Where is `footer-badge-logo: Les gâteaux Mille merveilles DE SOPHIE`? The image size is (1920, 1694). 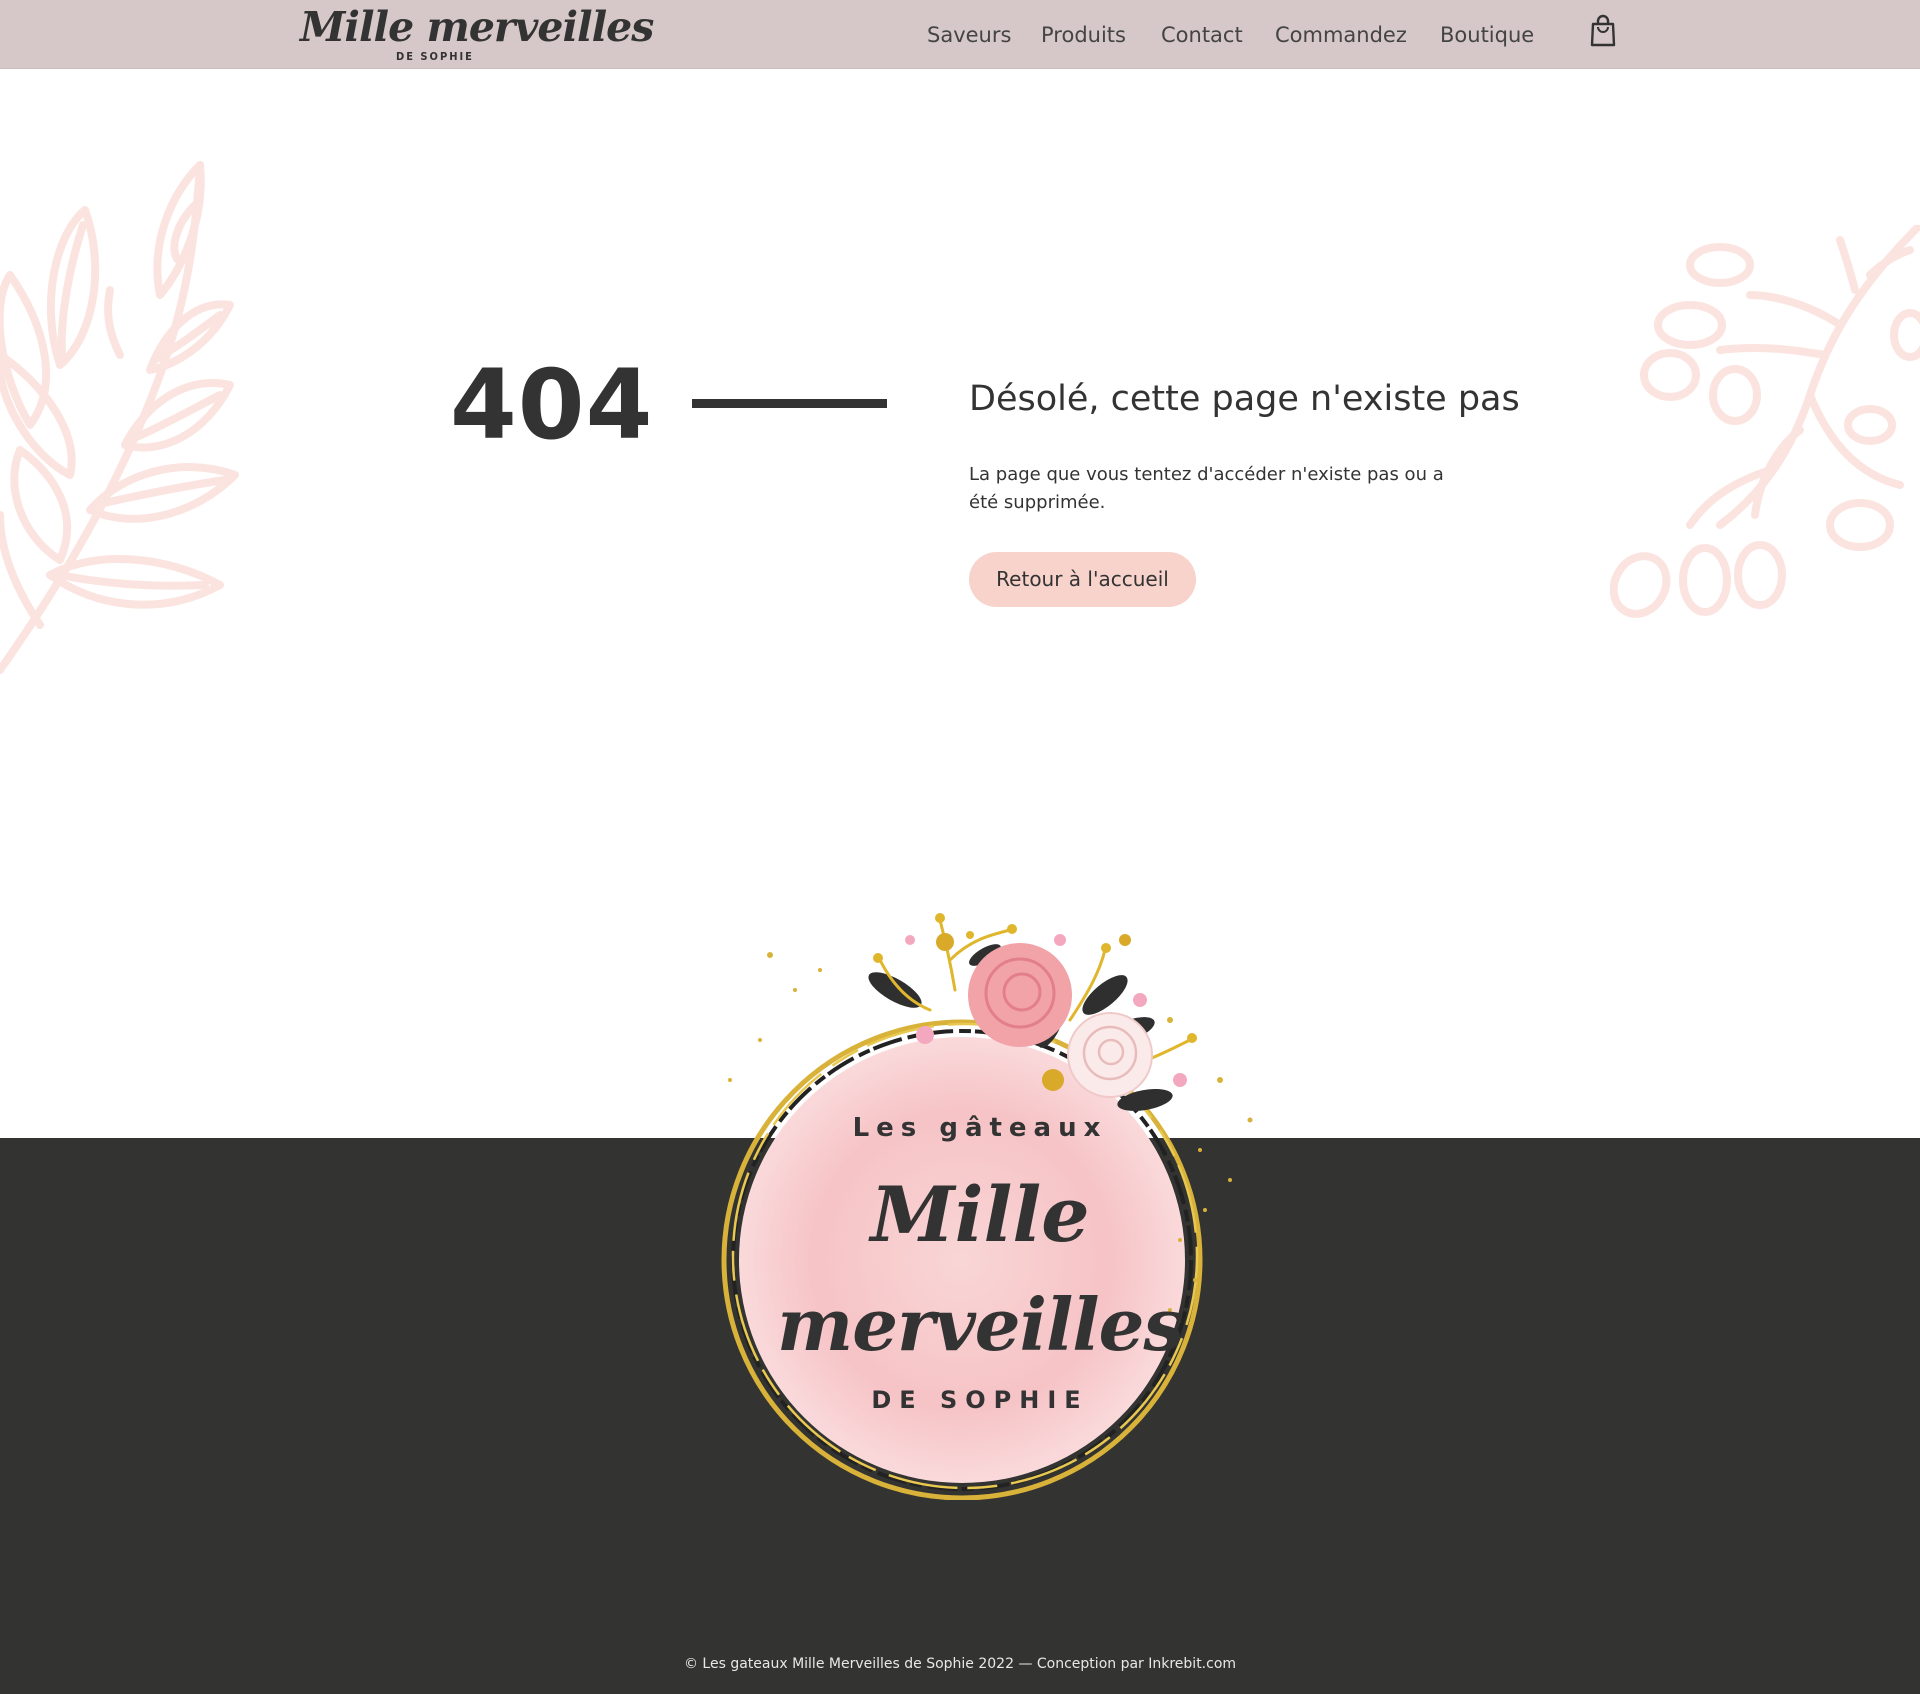
footer-badge-logo: Les gâteaux Mille merveilles DE SOPHIE is located at coordinates (1020, 1190).